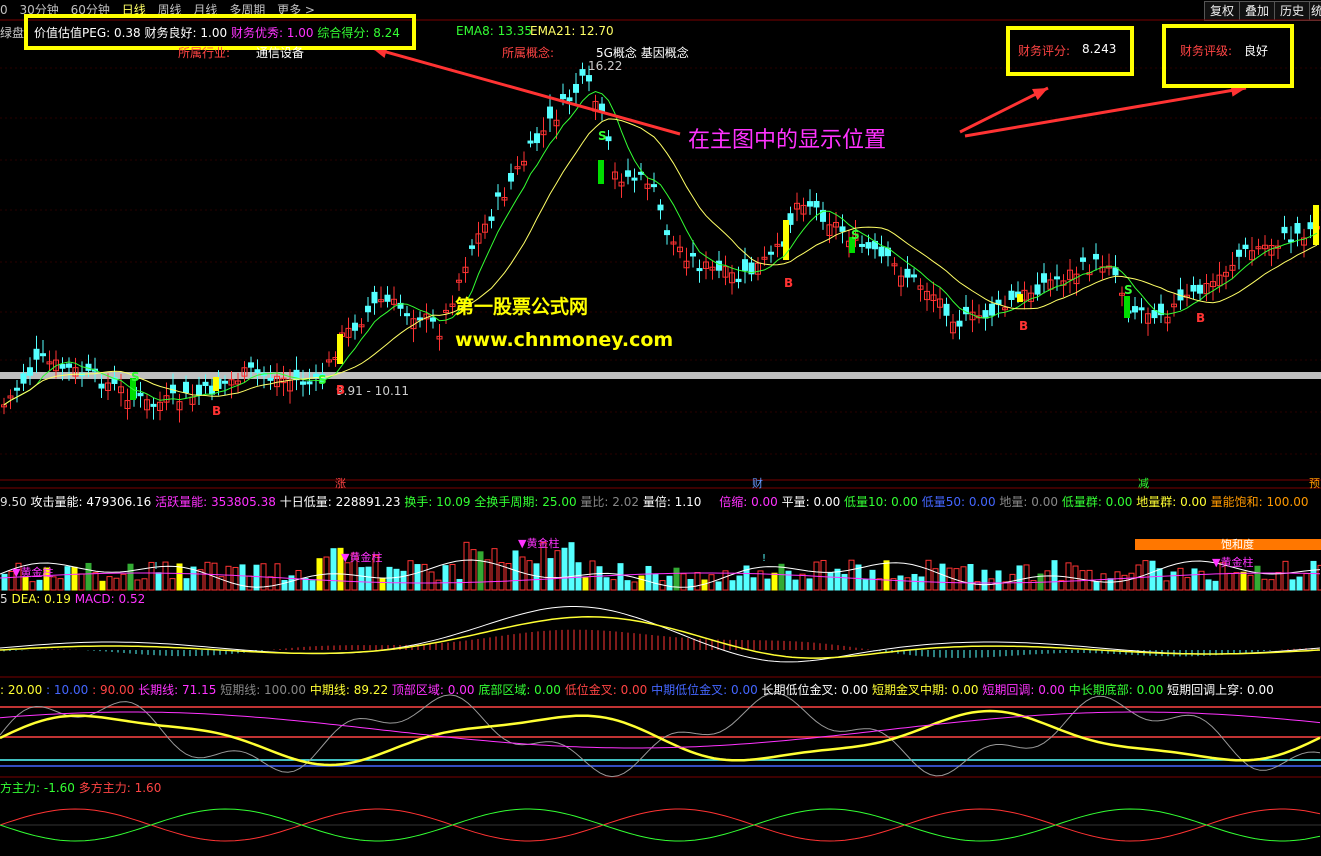 Image resolution: width=1321 pixels, height=856 pixels. Describe the element at coordinates (340, 483) in the screenshot. I see `event-tag-up: 涨` at that location.